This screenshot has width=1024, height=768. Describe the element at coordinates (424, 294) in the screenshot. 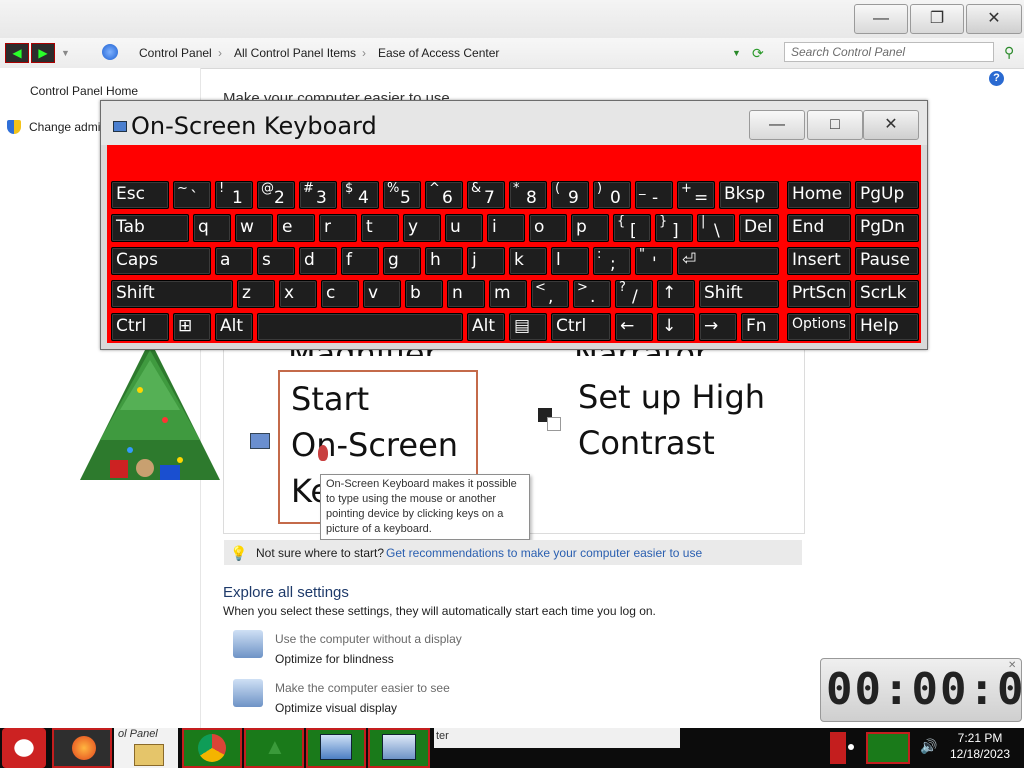

I see `key-b: b` at that location.